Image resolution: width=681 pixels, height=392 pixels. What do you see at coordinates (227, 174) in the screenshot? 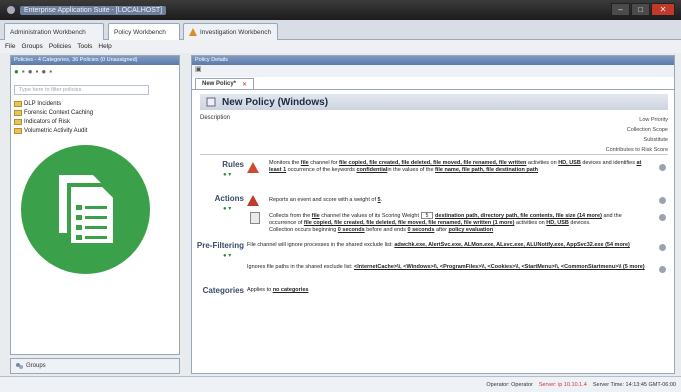
I see `add-rule-icon: ● ▾` at bounding box center [227, 174].